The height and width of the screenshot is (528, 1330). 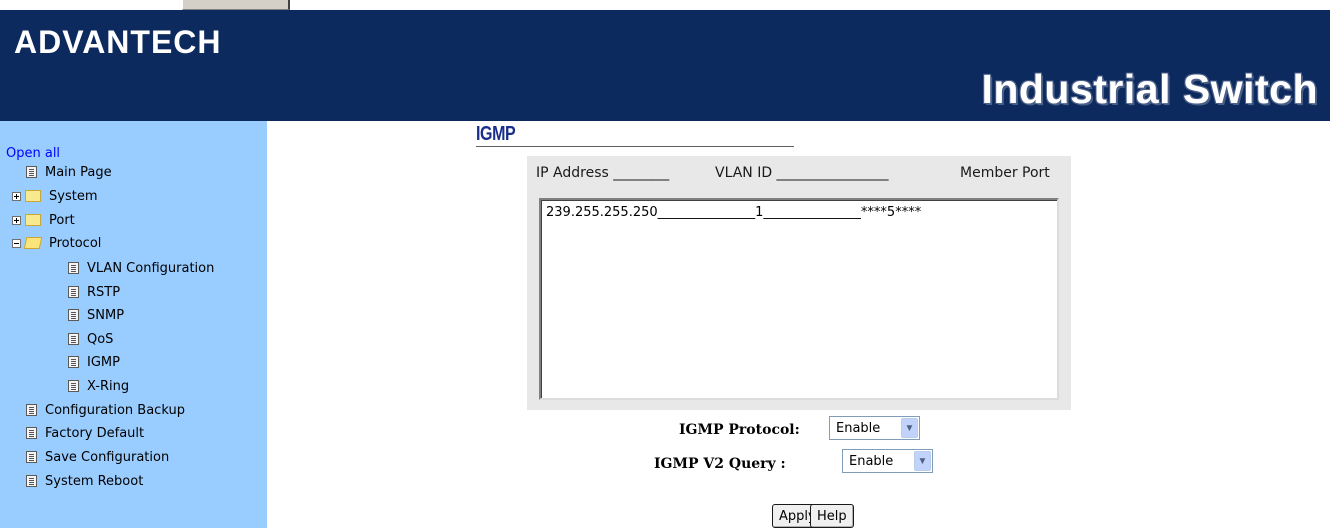 I want to click on sidebar-item-igmp: IGMP, so click(x=94, y=362).